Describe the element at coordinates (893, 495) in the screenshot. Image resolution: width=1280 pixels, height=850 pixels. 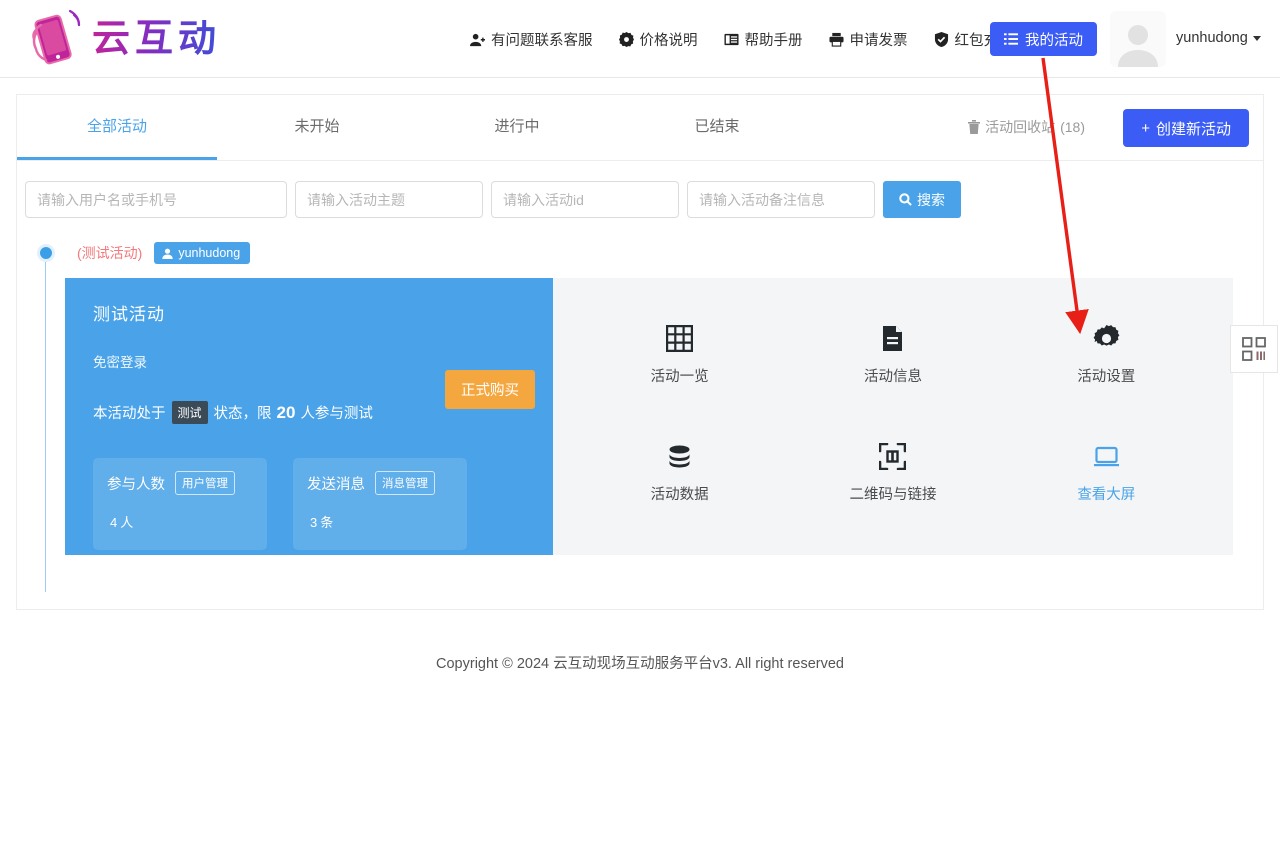
I see `action-label: 二维码与链接` at that location.